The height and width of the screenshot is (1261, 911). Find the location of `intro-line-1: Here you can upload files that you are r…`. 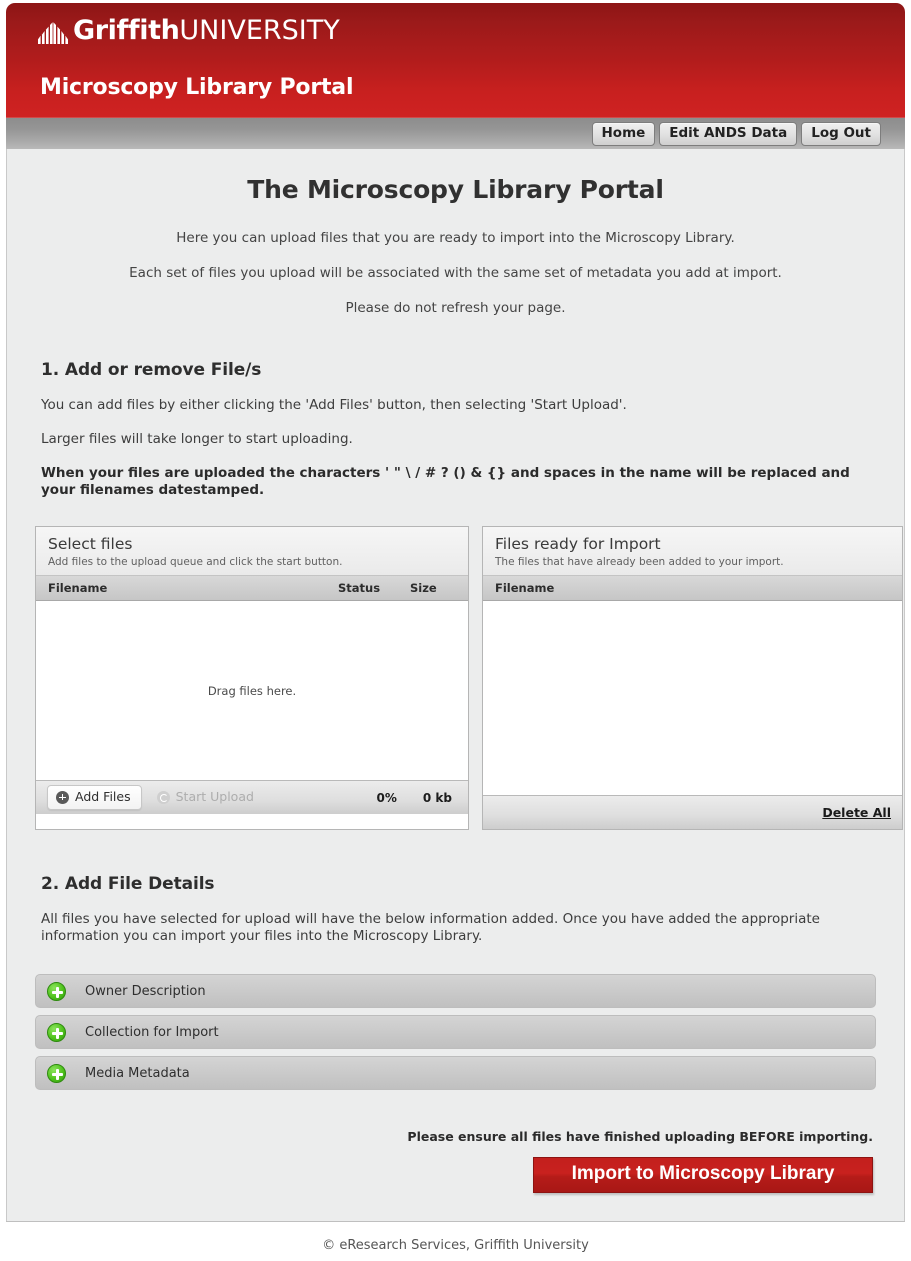

intro-line-1: Here you can upload files that you are r… is located at coordinates (455, 238).